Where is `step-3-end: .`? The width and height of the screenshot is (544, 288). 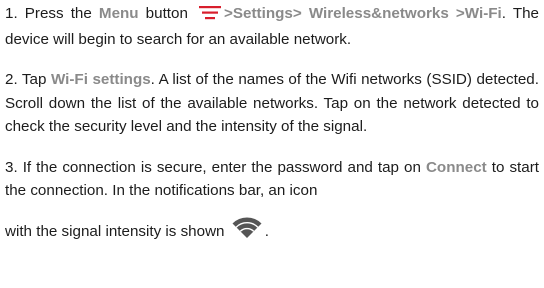 step-3-end: . is located at coordinates (266, 231).